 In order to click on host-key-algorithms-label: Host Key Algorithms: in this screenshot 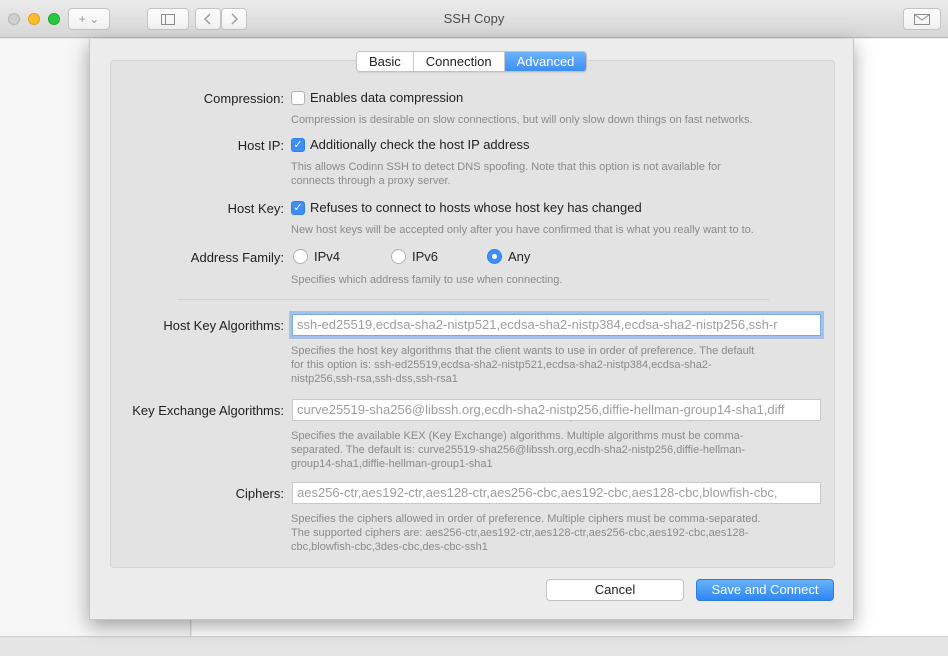, I will do `click(223, 325)`.